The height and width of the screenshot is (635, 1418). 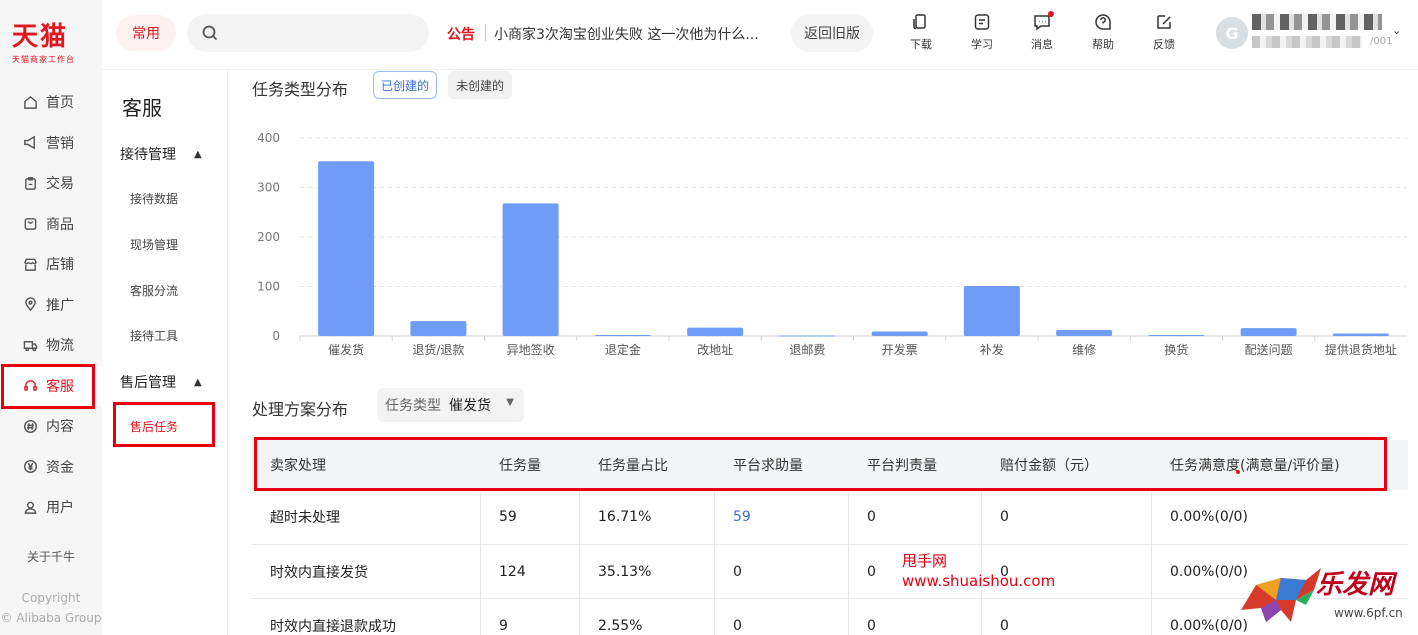 I want to click on nav-item-customer-service: 客服, so click(x=51, y=385).